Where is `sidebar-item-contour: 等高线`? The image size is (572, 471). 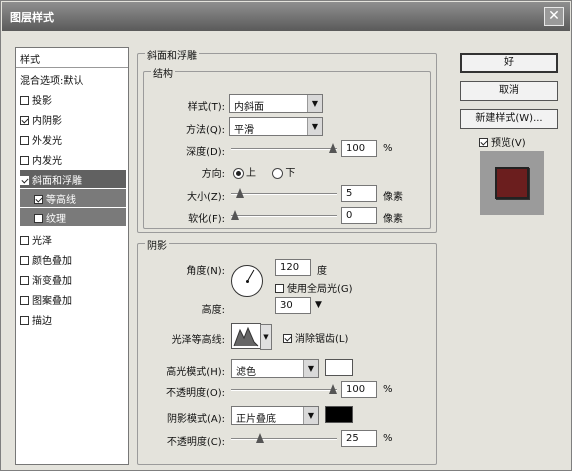 sidebar-item-contour: 等高线 is located at coordinates (73, 198).